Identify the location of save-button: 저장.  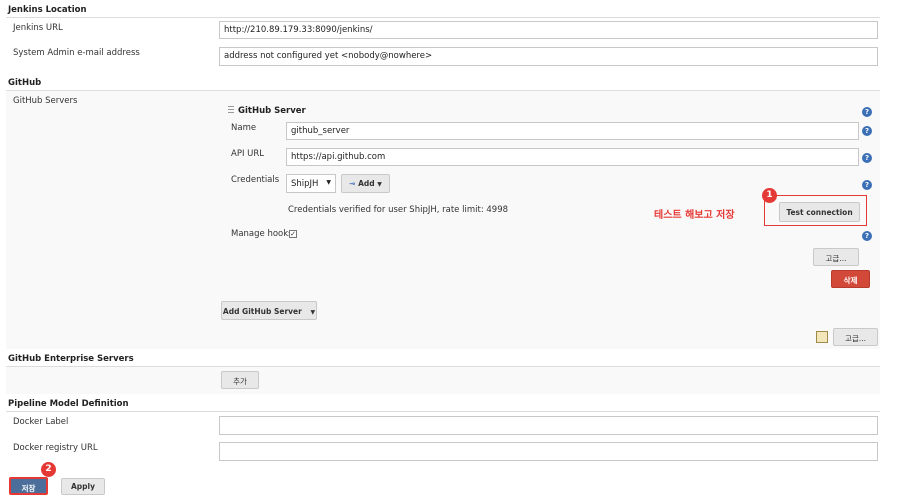
(28, 486).